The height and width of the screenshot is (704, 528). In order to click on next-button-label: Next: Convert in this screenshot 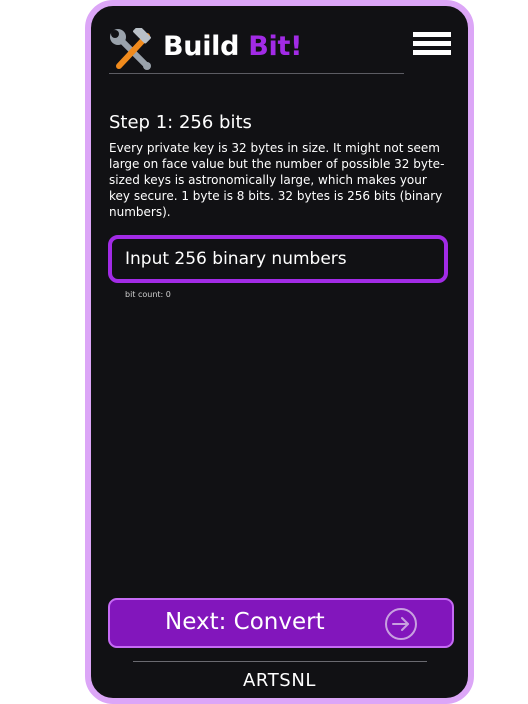, I will do `click(245, 622)`.